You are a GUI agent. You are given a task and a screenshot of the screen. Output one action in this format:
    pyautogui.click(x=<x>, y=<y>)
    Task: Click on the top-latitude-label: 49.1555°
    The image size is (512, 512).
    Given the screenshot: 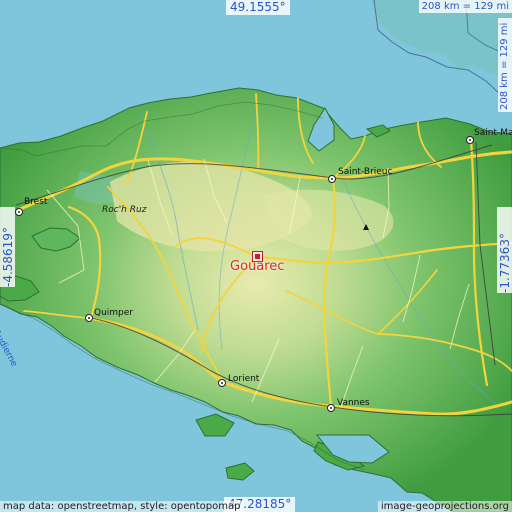 What is the action you would take?
    pyautogui.click(x=258, y=7)
    